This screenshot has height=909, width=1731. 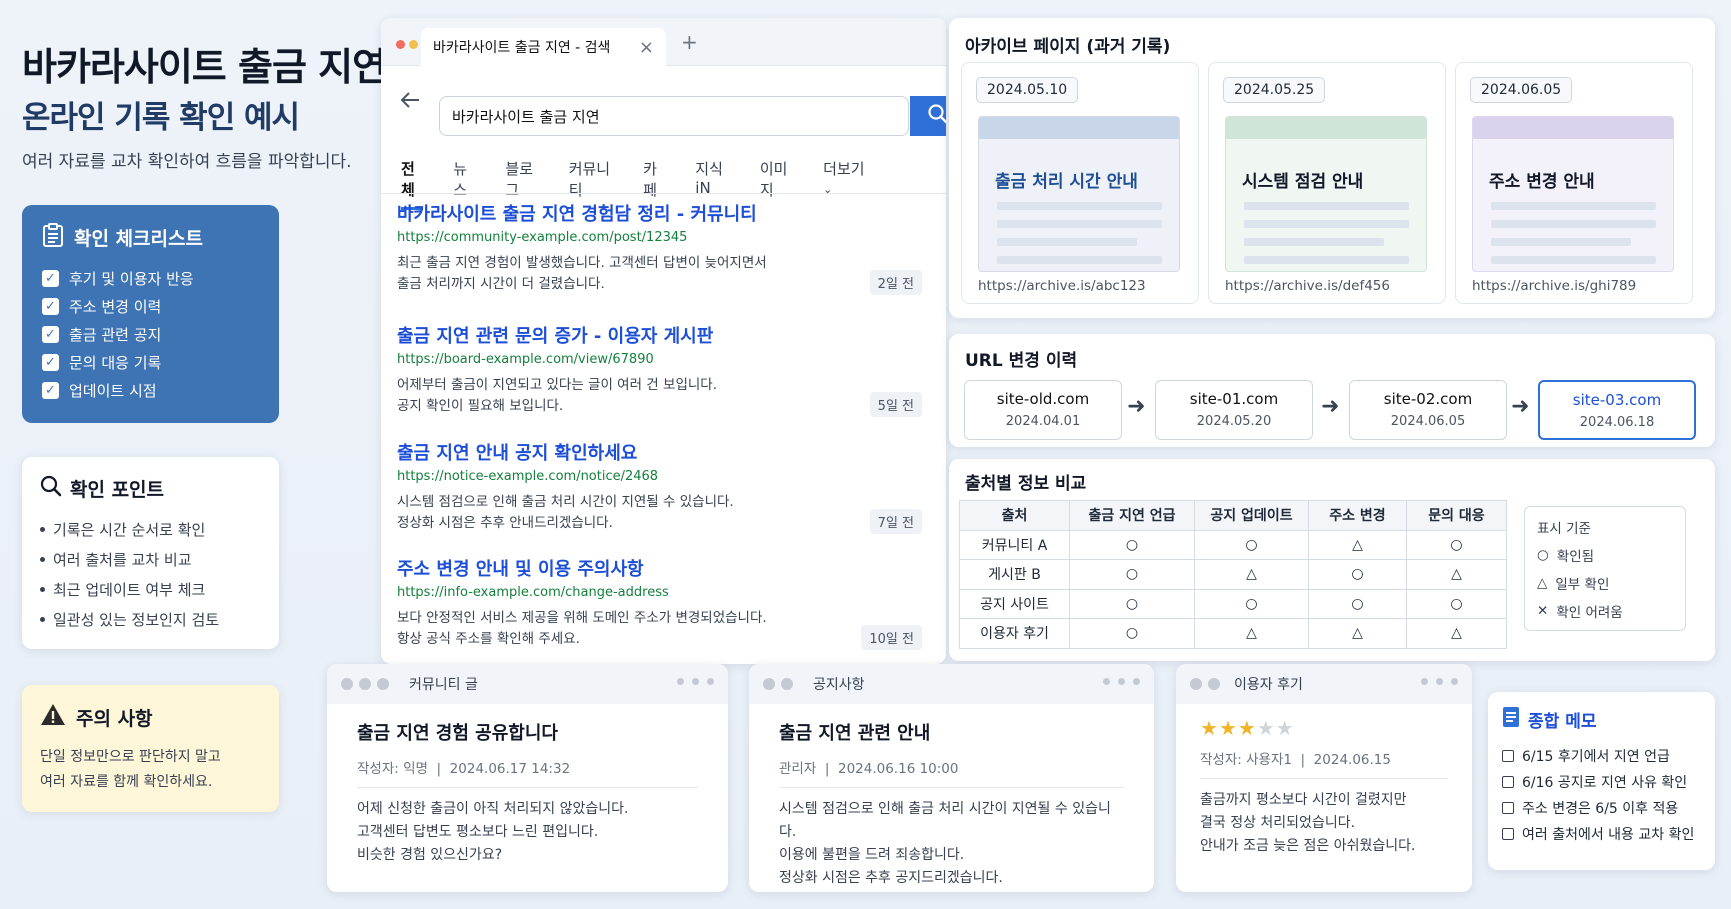 What do you see at coordinates (1251, 515) in the screenshot?
I see `column-header: 공지 업데이트` at bounding box center [1251, 515].